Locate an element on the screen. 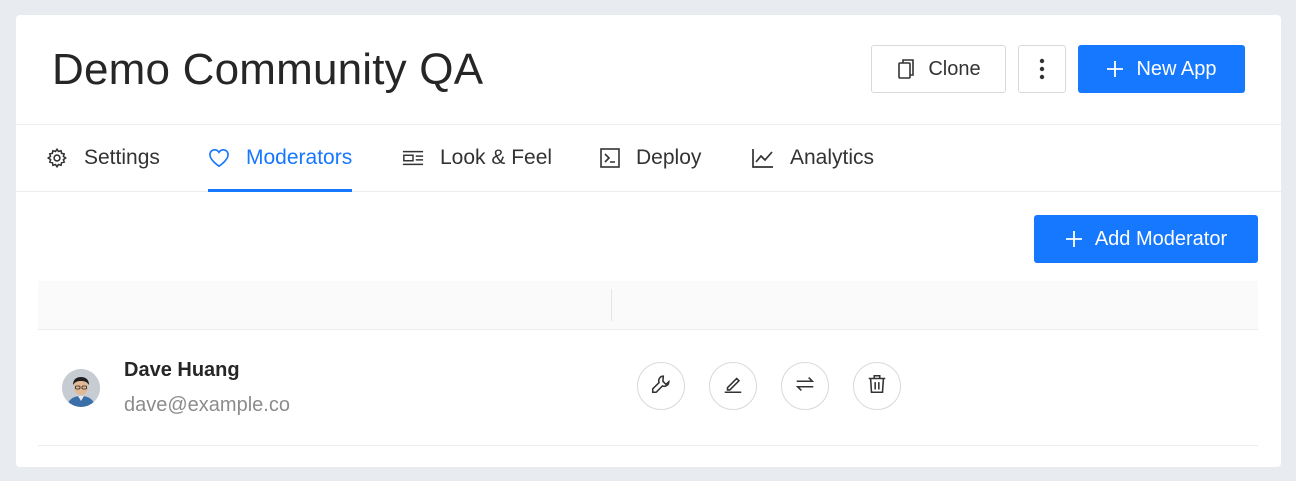 Image resolution: width=1296 pixels, height=481 pixels. column-divider is located at coordinates (611, 305).